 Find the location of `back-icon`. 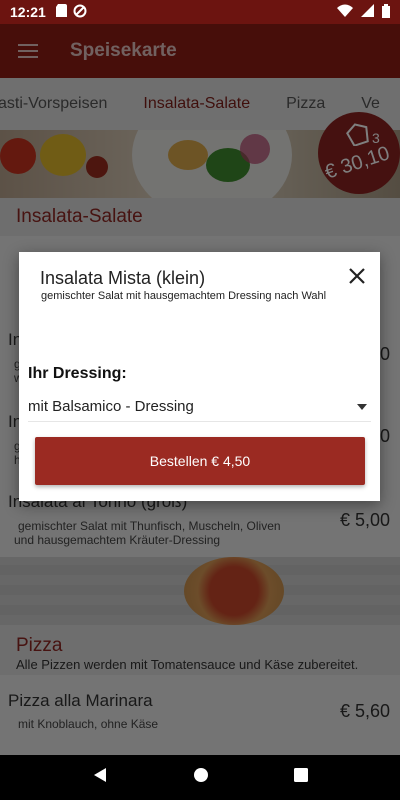

back-icon is located at coordinates (100, 775).